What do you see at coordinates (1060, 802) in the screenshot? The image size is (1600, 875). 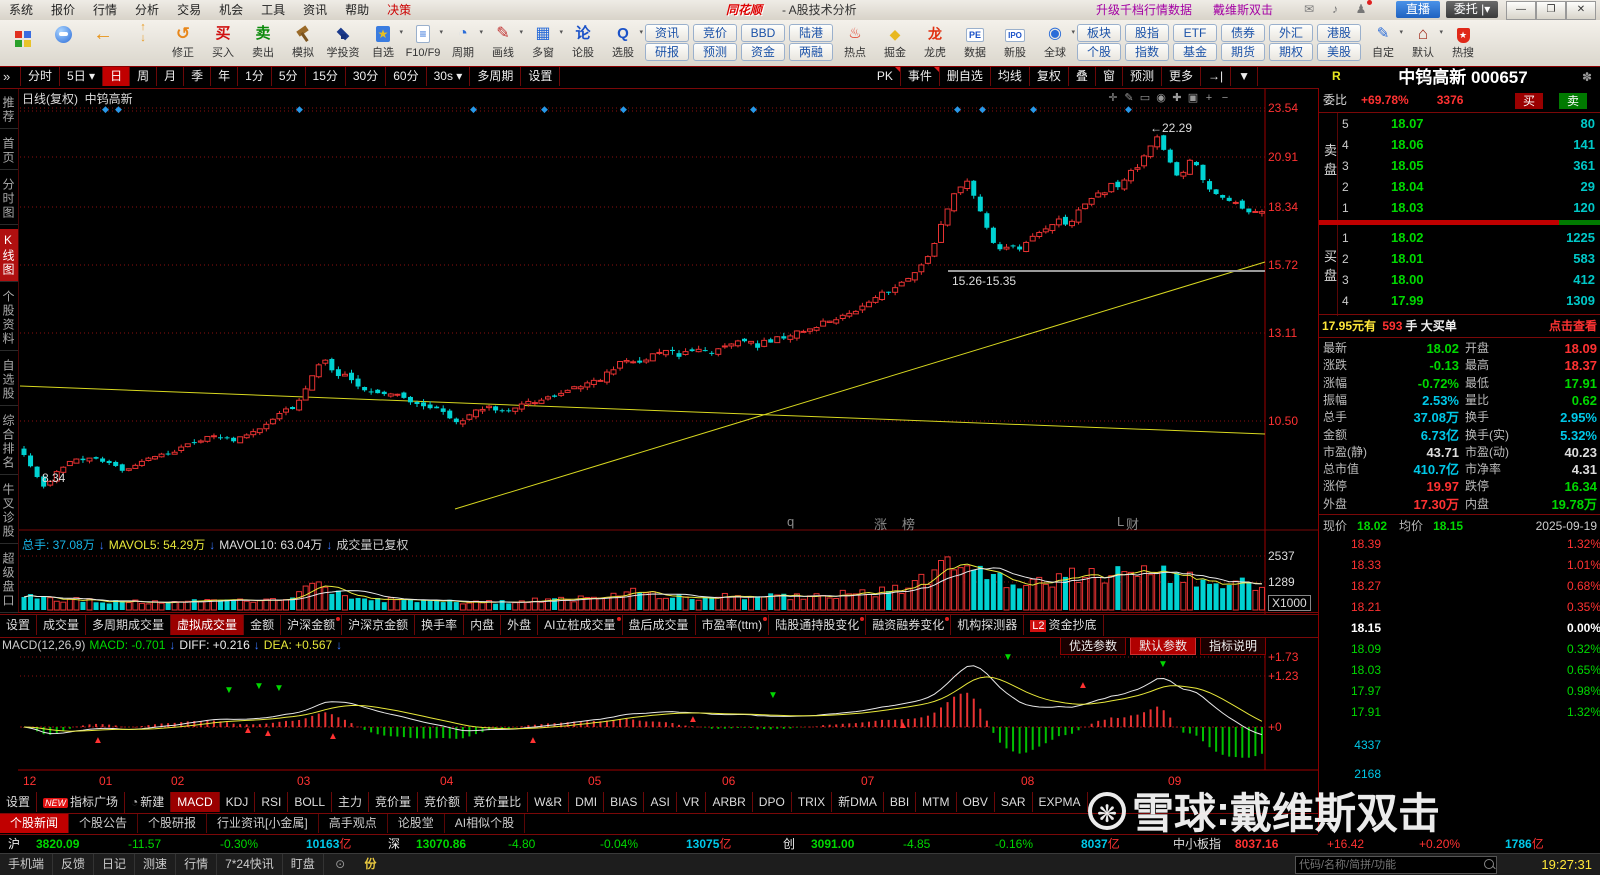 I see `indicator-EXPMA: EXPMA` at bounding box center [1060, 802].